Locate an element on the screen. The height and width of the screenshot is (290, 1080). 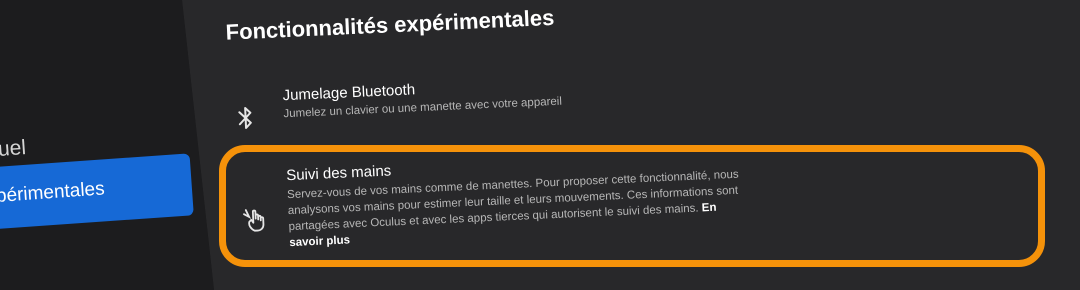
sidebar-item-label: périmentales is located at coordinates (53, 192).